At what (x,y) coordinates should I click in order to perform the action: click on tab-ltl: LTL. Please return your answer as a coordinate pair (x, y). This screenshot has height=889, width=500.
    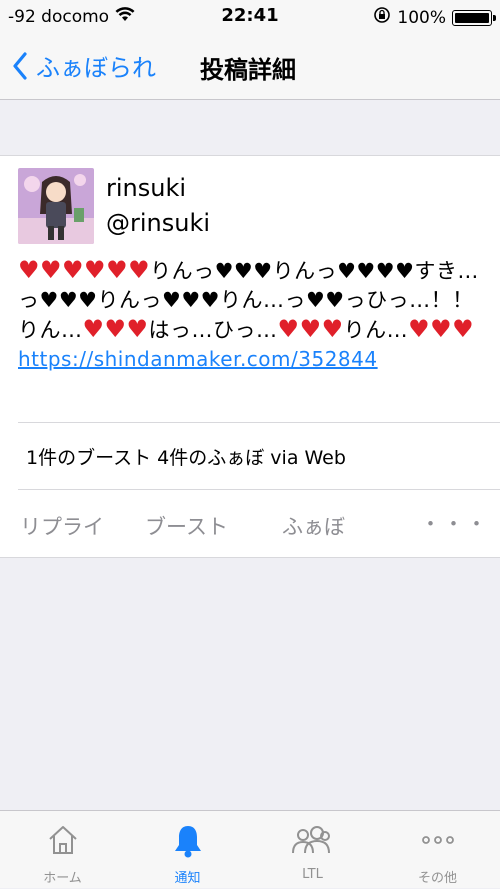
    Looking at the image, I should click on (312, 850).